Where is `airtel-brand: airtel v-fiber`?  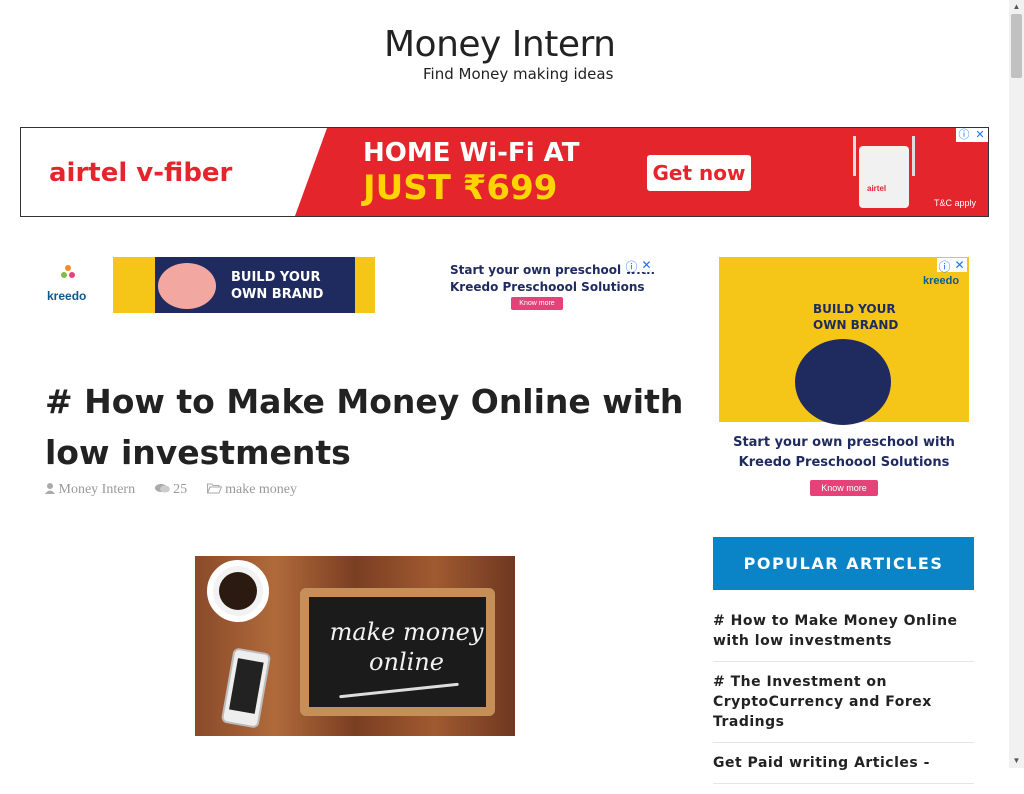 airtel-brand: airtel v-fiber is located at coordinates (141, 173).